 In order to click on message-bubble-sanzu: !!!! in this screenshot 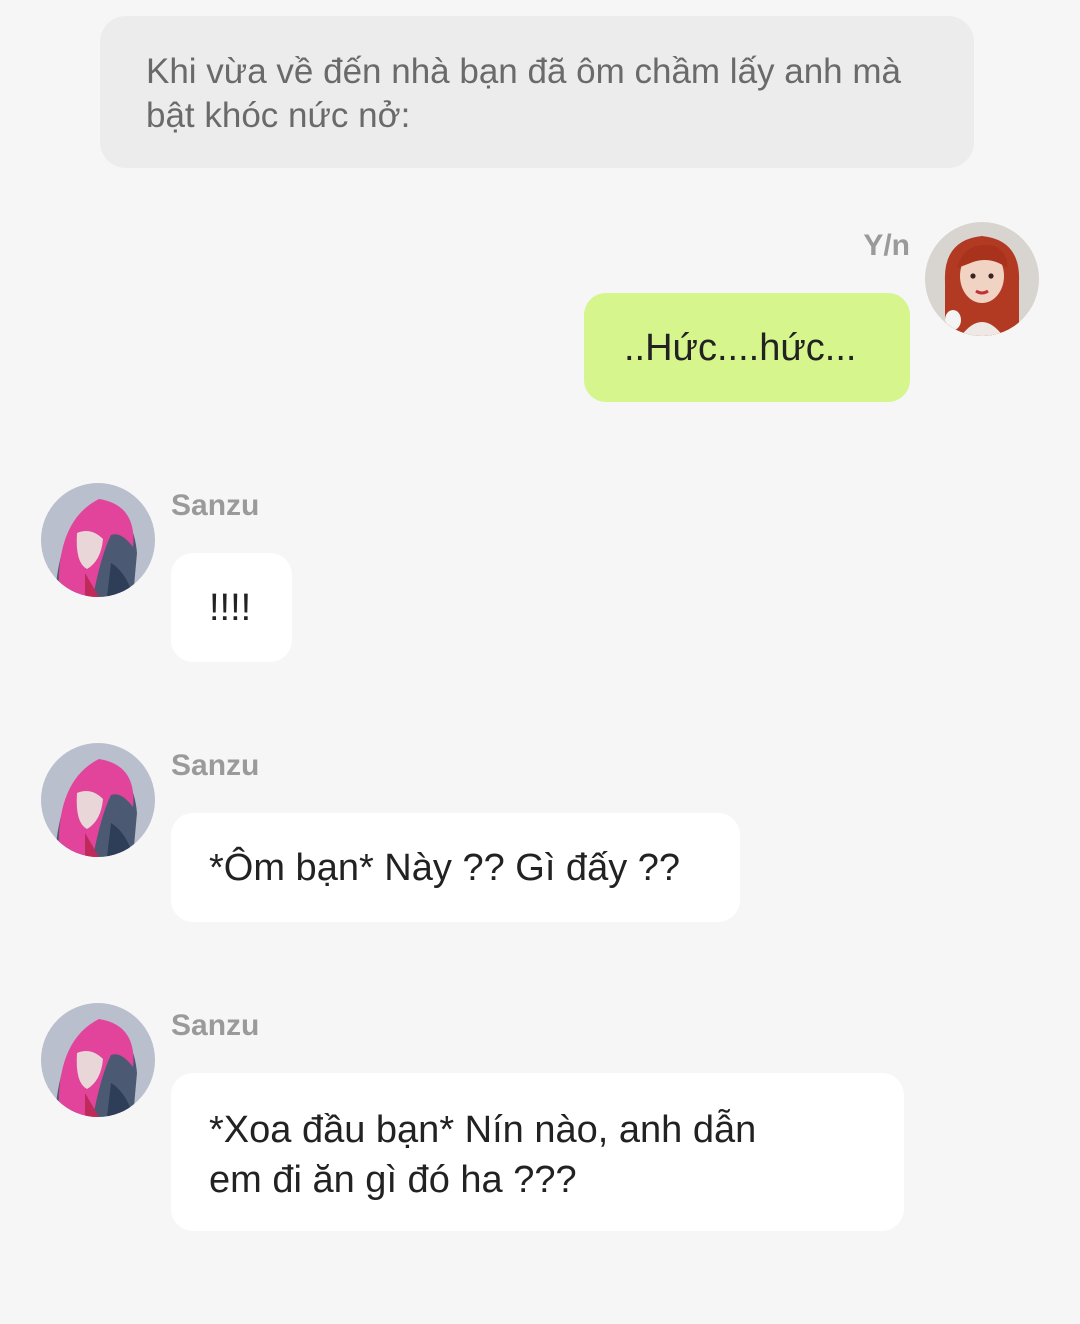, I will do `click(231, 607)`.